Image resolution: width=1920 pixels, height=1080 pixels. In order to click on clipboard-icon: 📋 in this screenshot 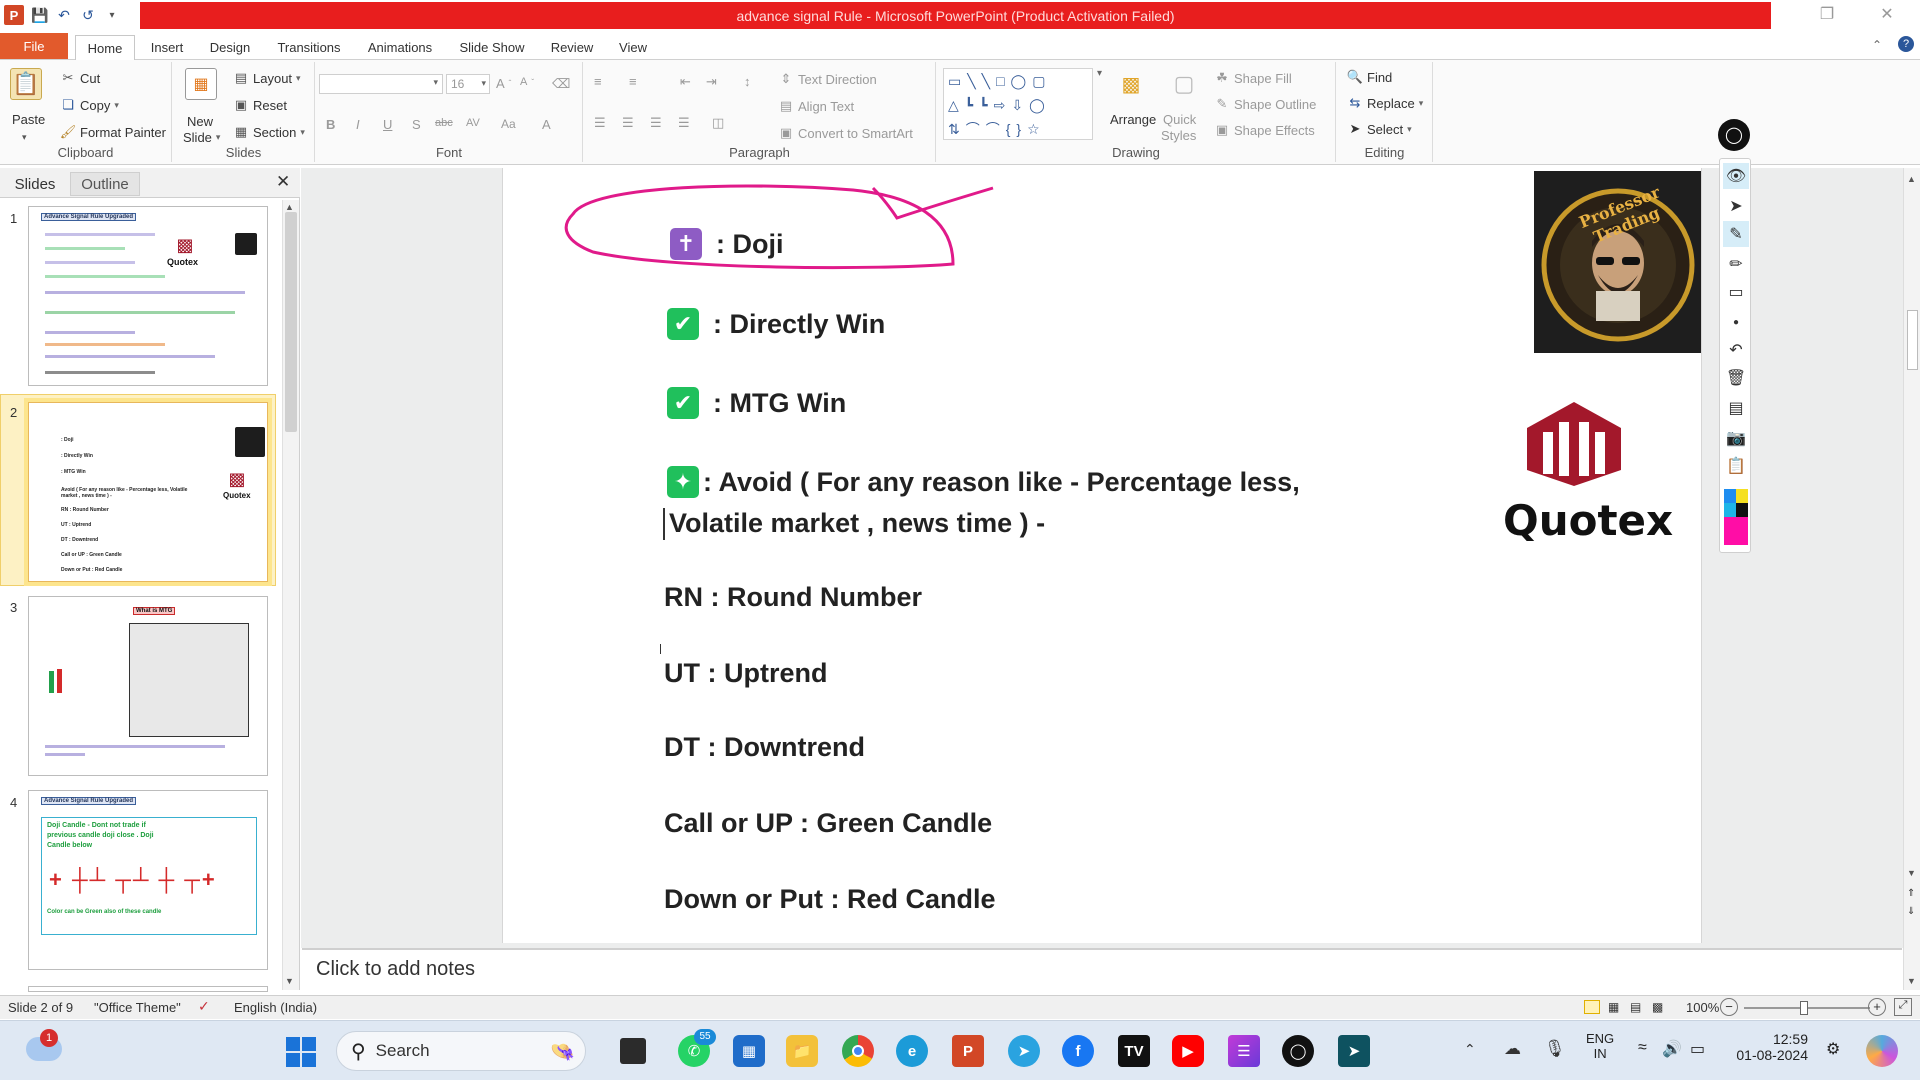, I will do `click(1736, 466)`.